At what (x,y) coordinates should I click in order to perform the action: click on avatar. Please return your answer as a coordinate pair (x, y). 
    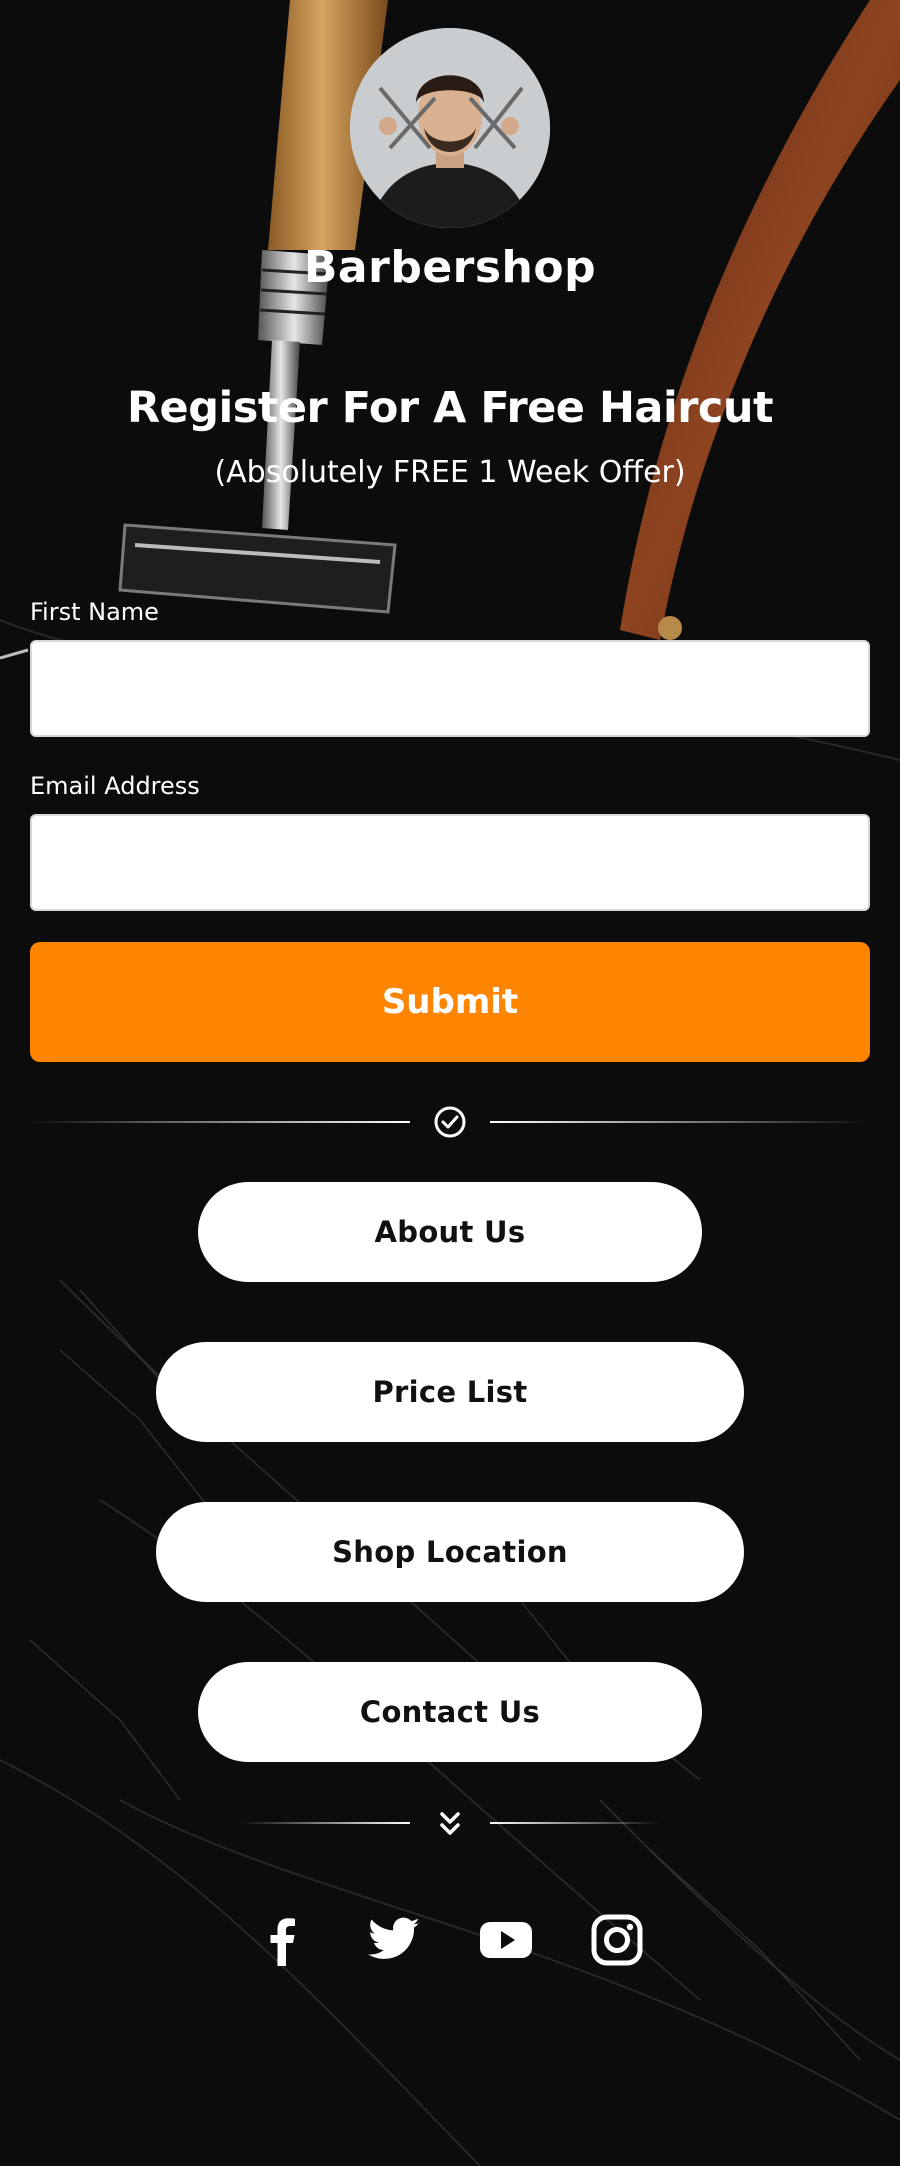
    Looking at the image, I should click on (450, 128).